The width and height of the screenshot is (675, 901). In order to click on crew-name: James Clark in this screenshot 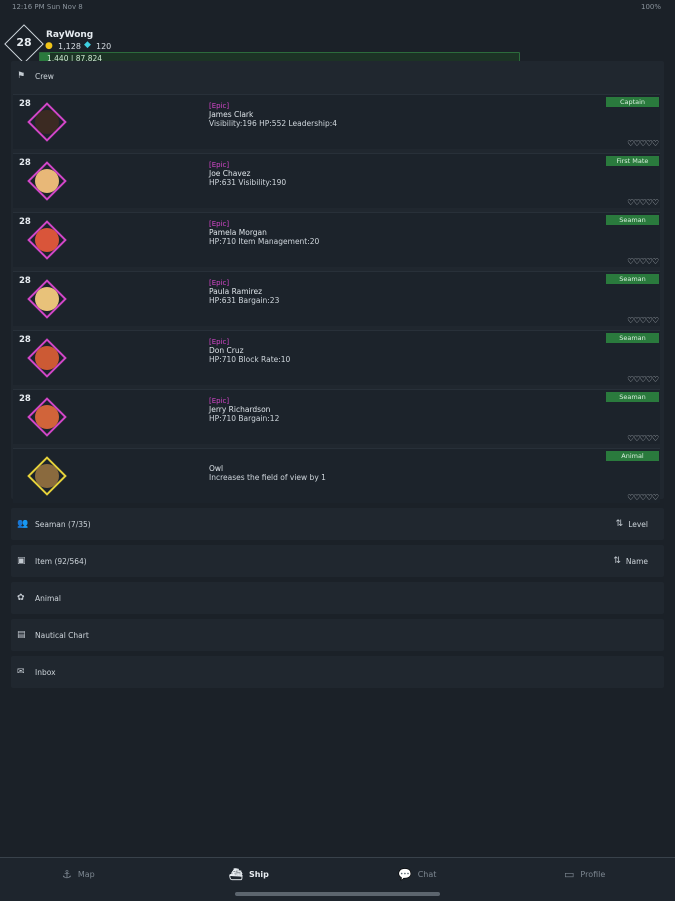, I will do `click(231, 114)`.